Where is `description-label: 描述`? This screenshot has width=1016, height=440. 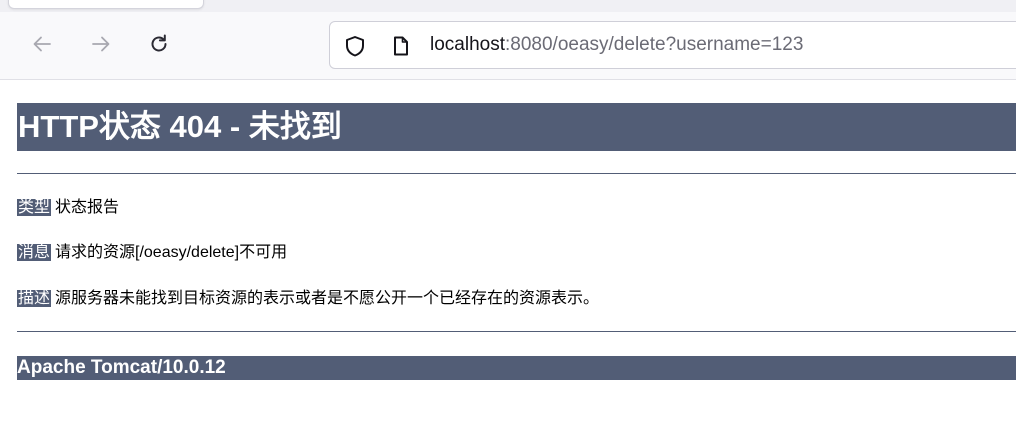
description-label: 描述 is located at coordinates (34, 298).